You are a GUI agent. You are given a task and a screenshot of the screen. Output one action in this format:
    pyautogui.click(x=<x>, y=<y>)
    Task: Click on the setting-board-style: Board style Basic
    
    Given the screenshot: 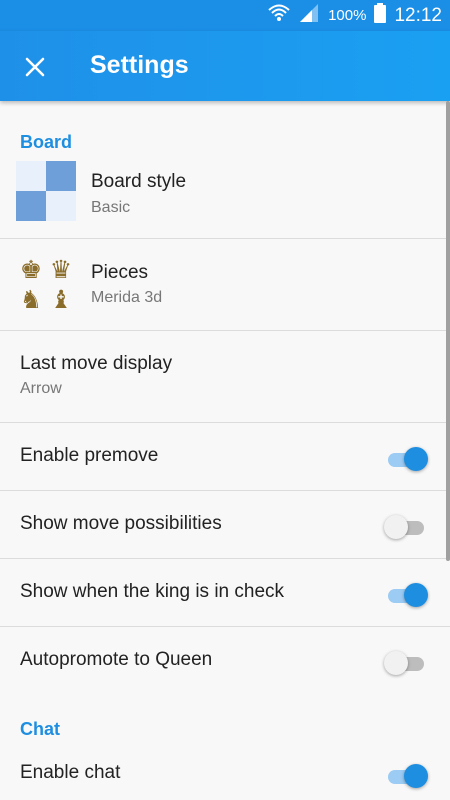 What is the action you would take?
    pyautogui.click(x=225, y=200)
    